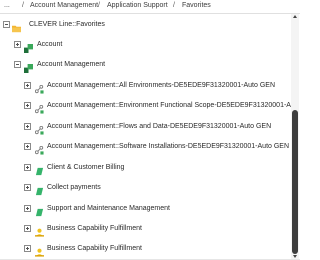 This screenshot has height=260, width=320. Describe the element at coordinates (295, 256) in the screenshot. I see `scroll-down-arrow-icon` at that location.